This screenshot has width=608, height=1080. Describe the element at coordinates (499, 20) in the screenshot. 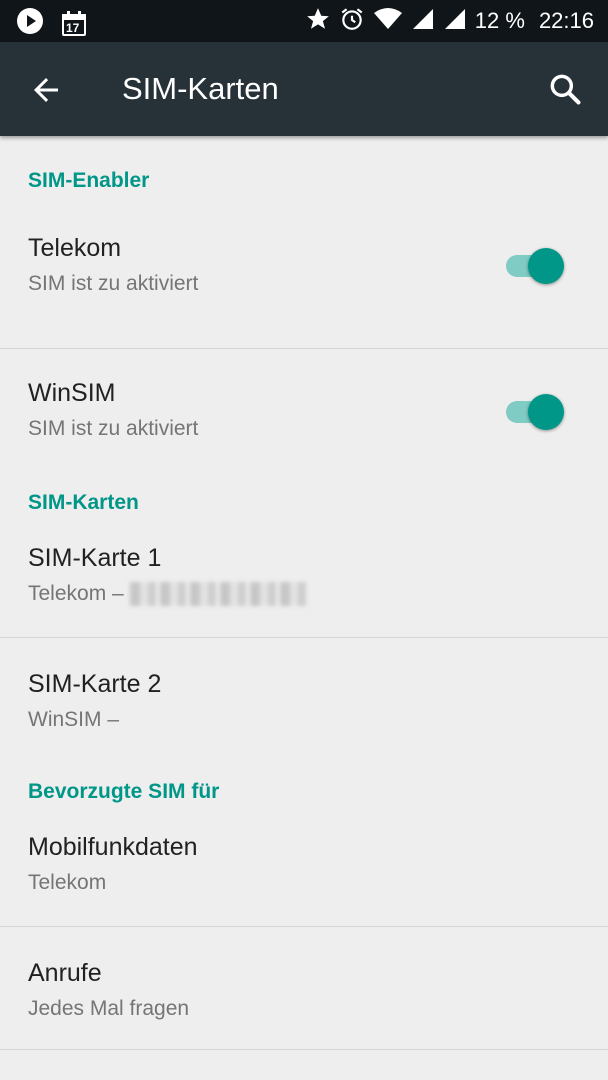

I see `battery-level: 12 %` at that location.